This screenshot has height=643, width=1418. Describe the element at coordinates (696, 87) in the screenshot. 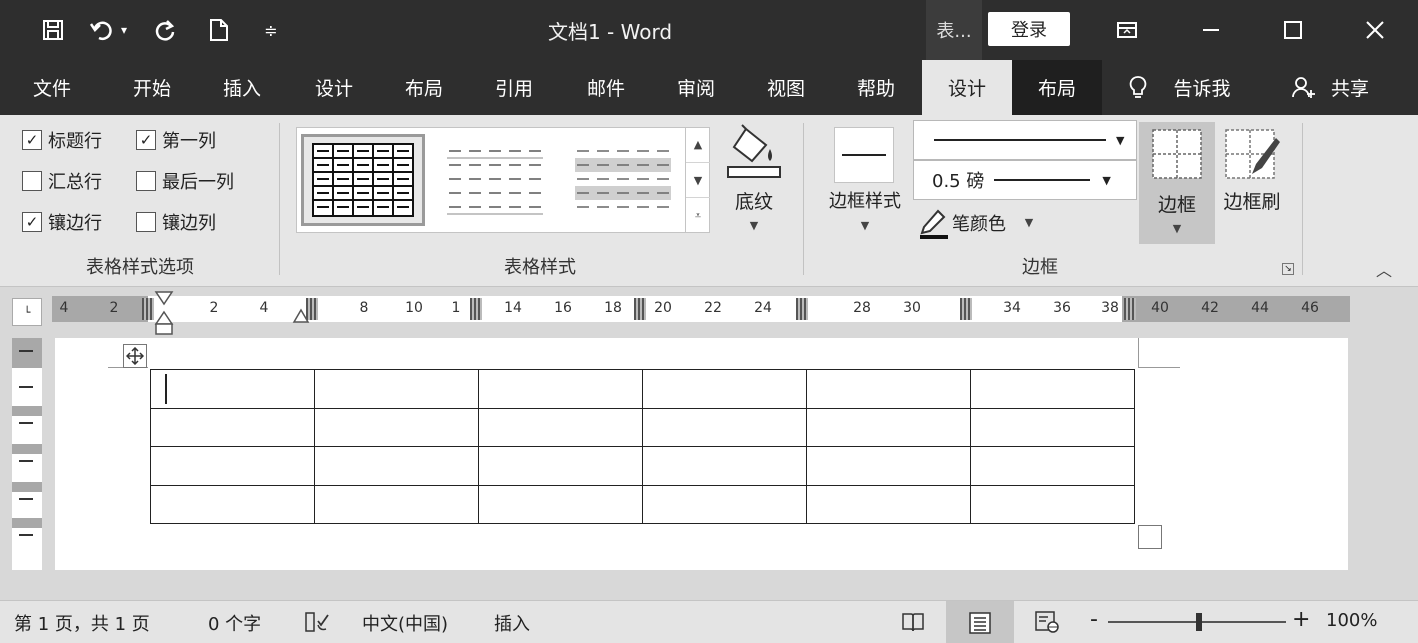

I see `tab-review: 审阅` at that location.